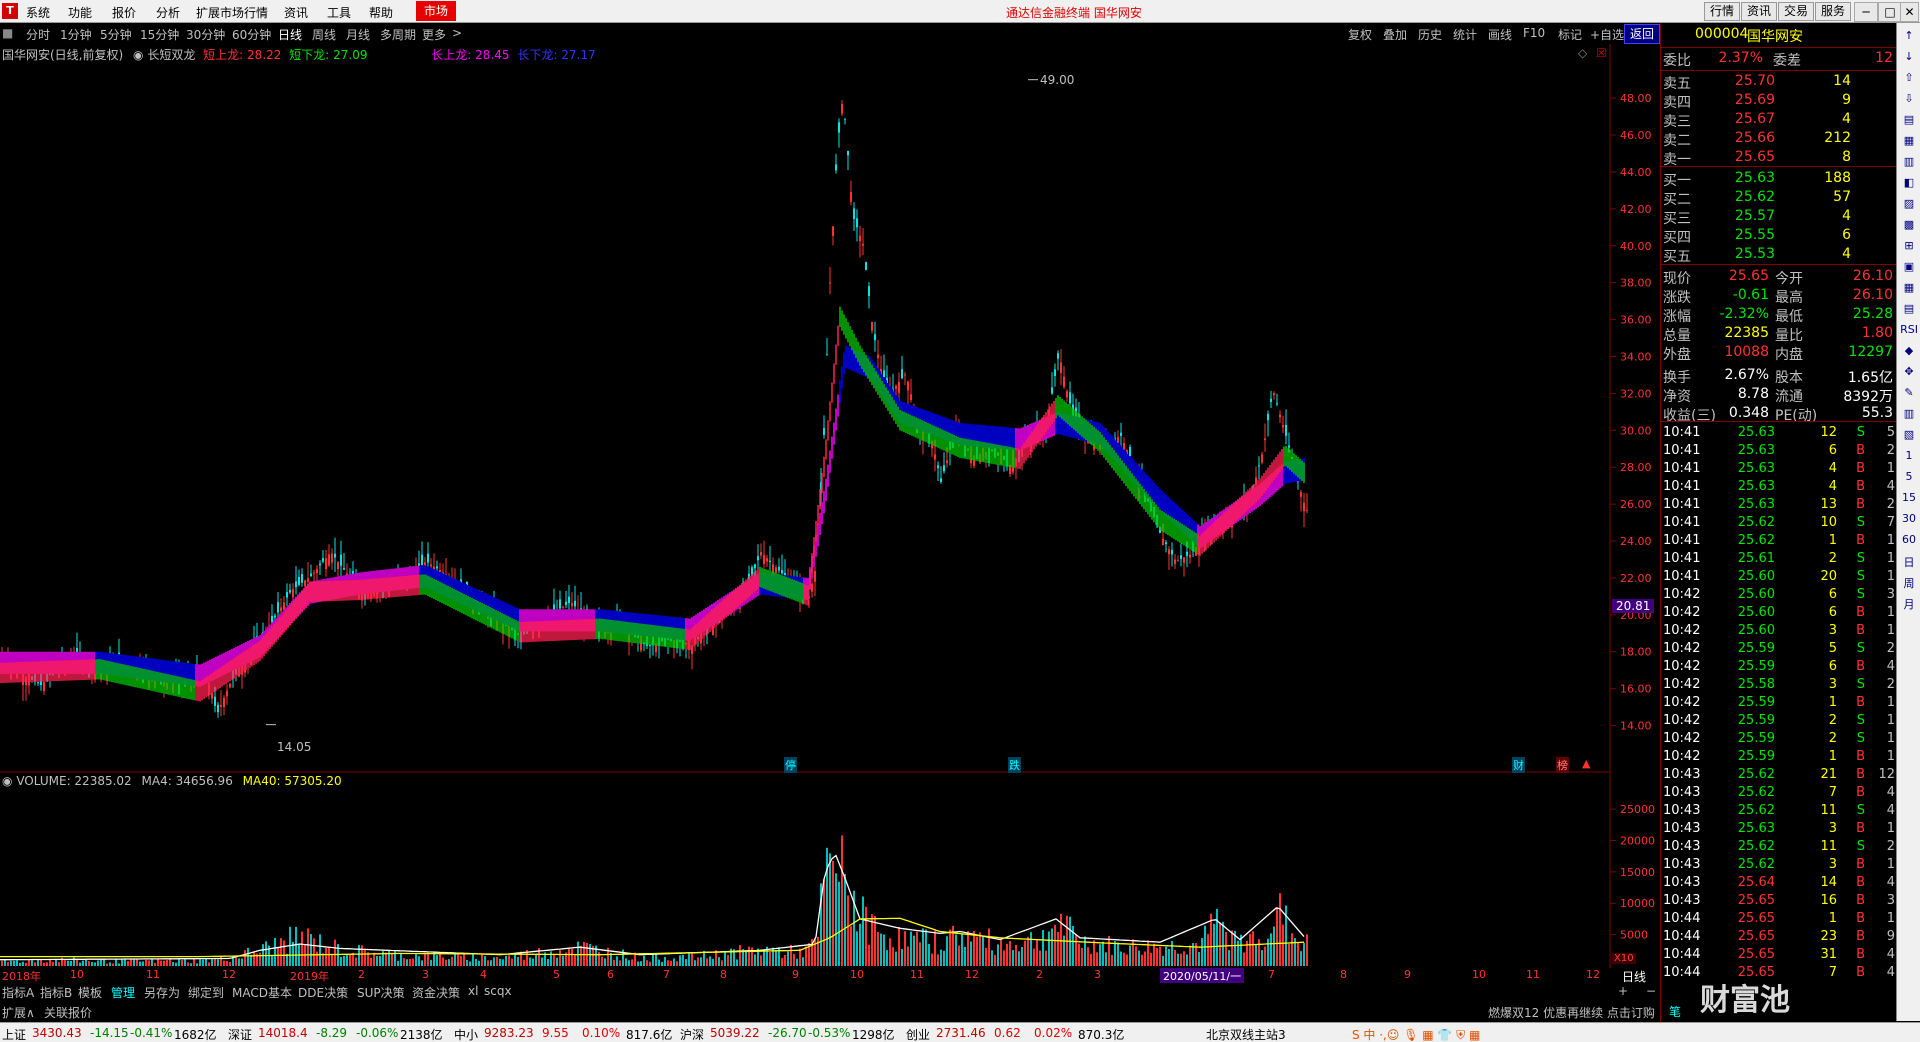  I want to click on tab-indicator-a: 指标A, so click(18, 992).